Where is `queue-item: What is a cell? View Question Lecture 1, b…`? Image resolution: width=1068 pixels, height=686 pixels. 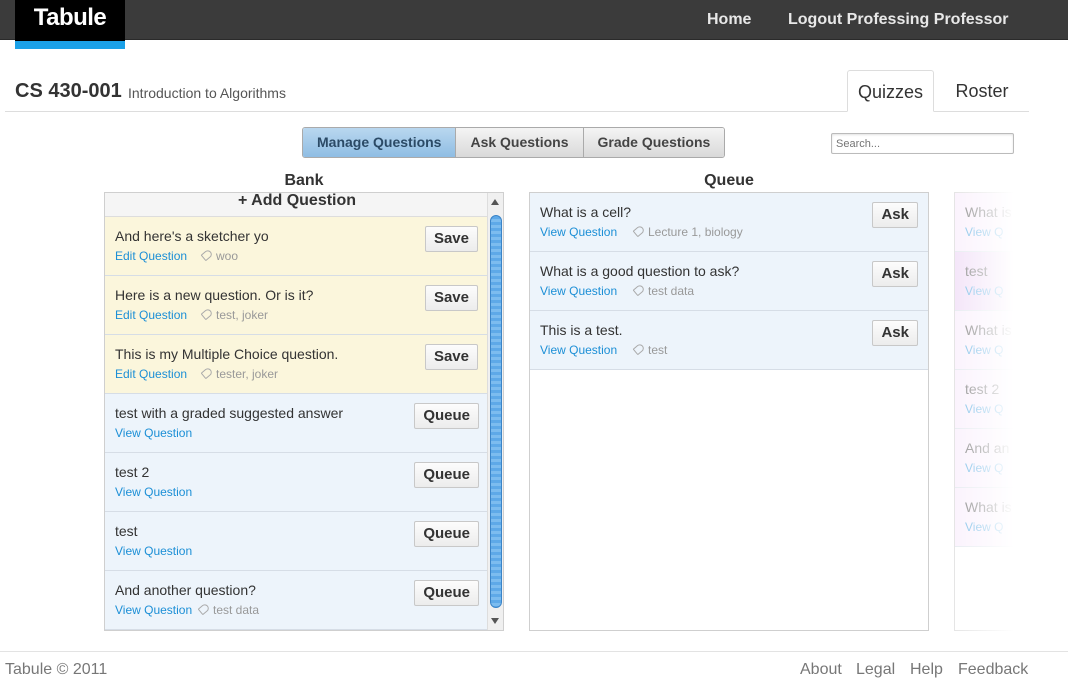
queue-item: What is a cell? View Question Lecture 1, b… is located at coordinates (729, 222).